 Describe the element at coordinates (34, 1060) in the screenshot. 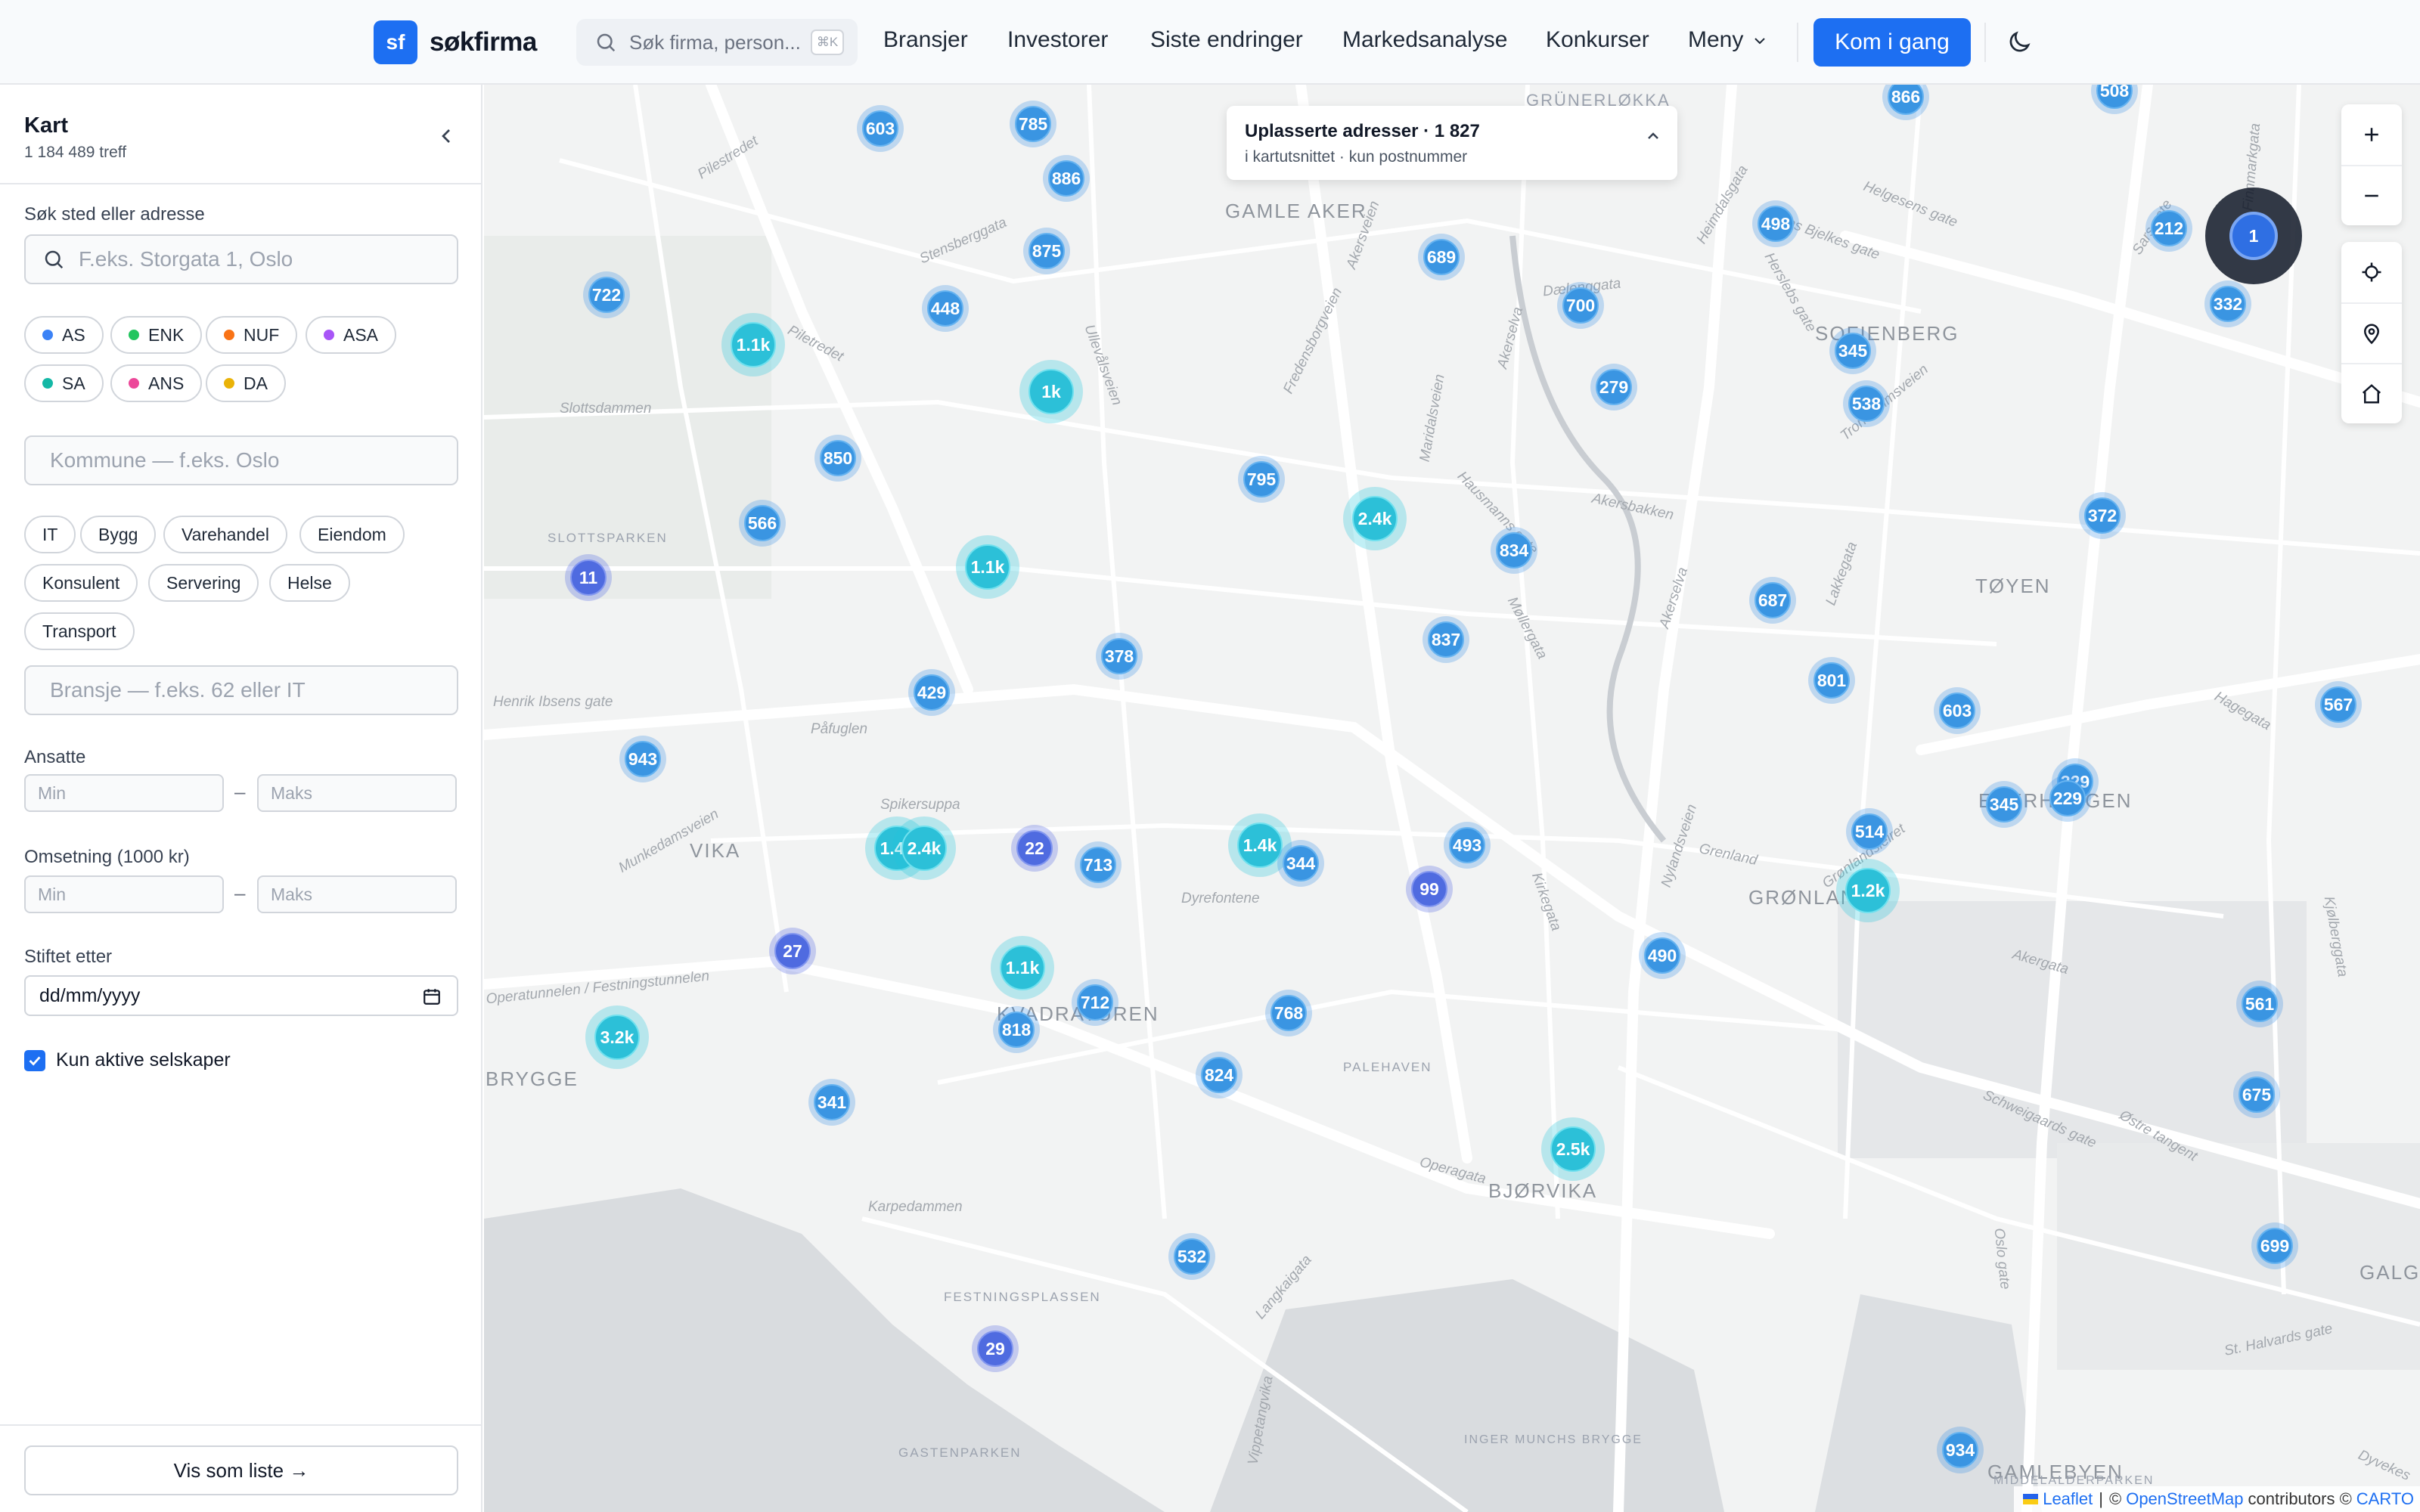

I see `active-only-checkbox` at that location.